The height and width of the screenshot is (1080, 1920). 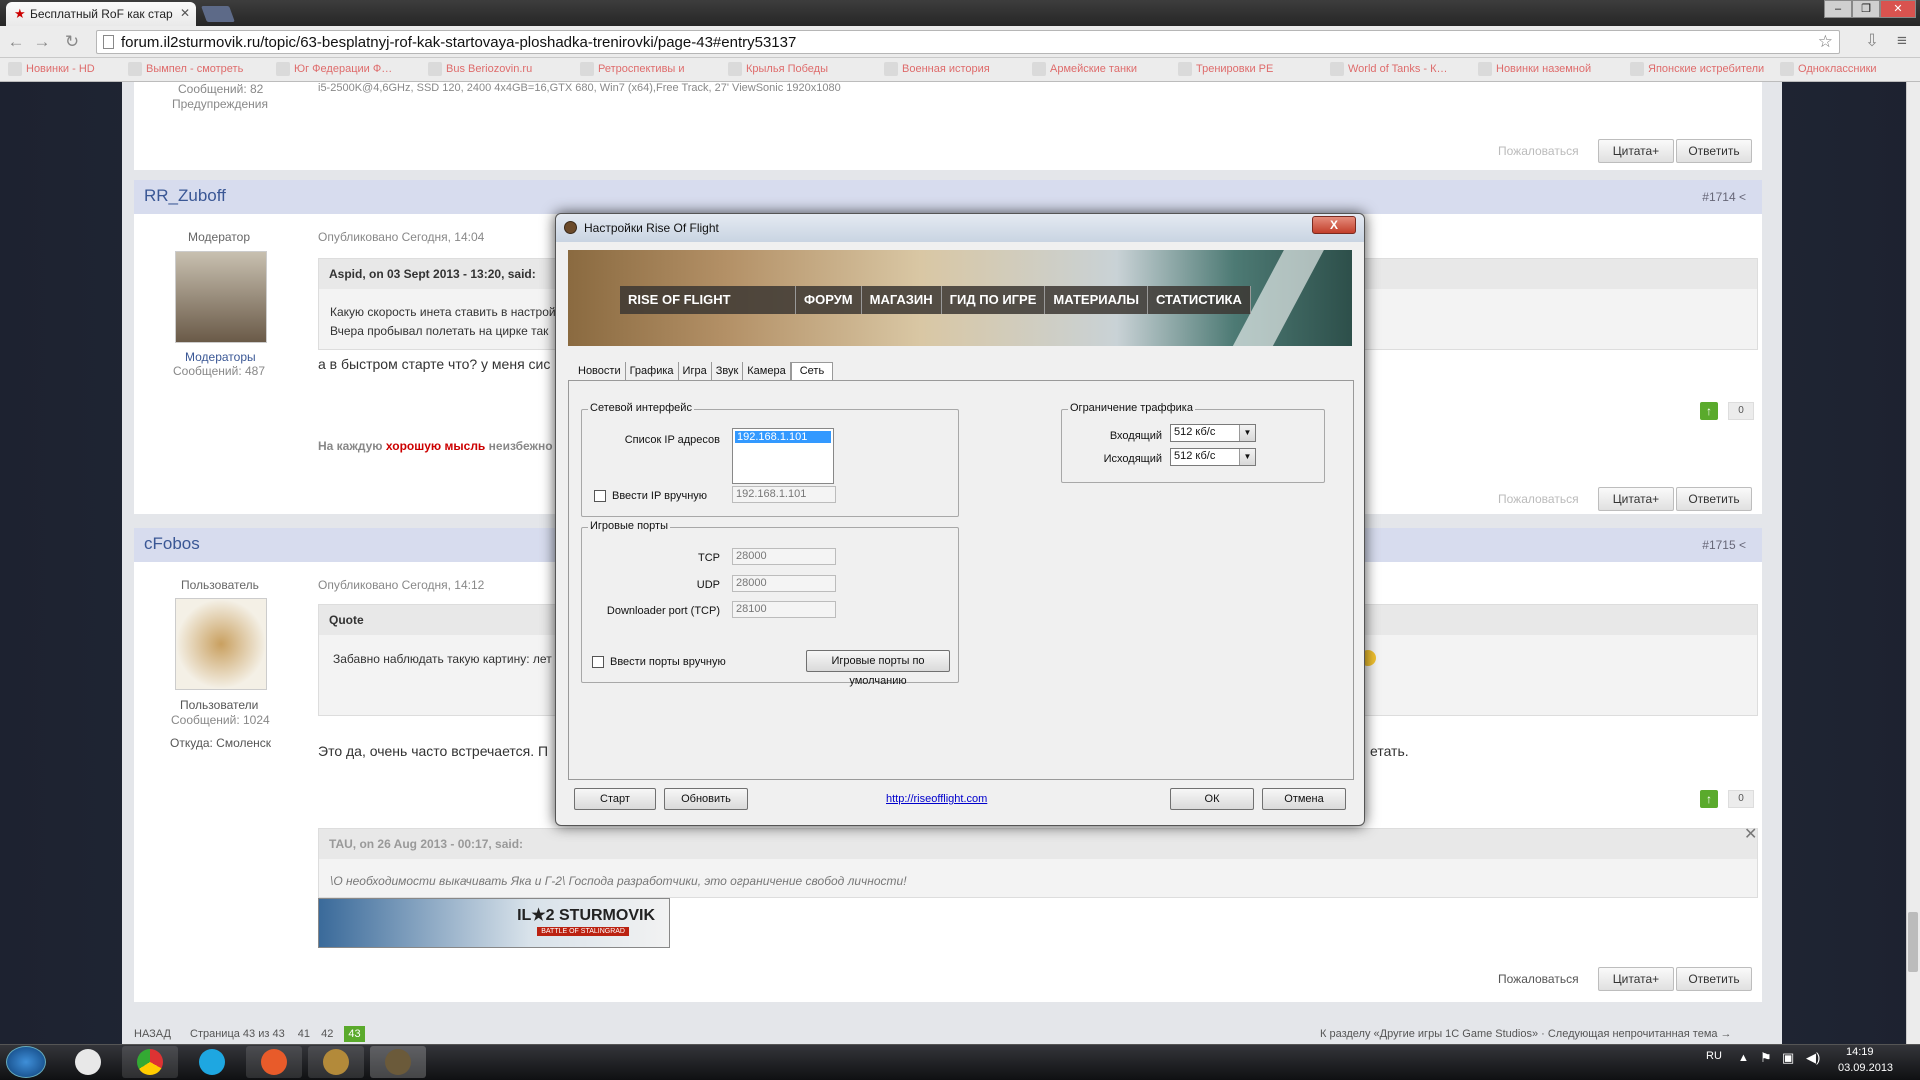 I want to click on language-indicator: RU, so click(x=1714, y=1056).